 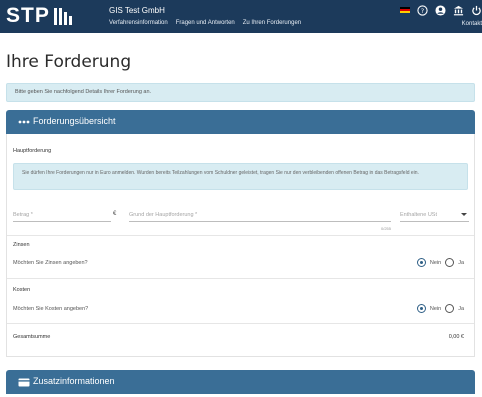 I want to click on chevron-down-icon, so click(x=464, y=214).